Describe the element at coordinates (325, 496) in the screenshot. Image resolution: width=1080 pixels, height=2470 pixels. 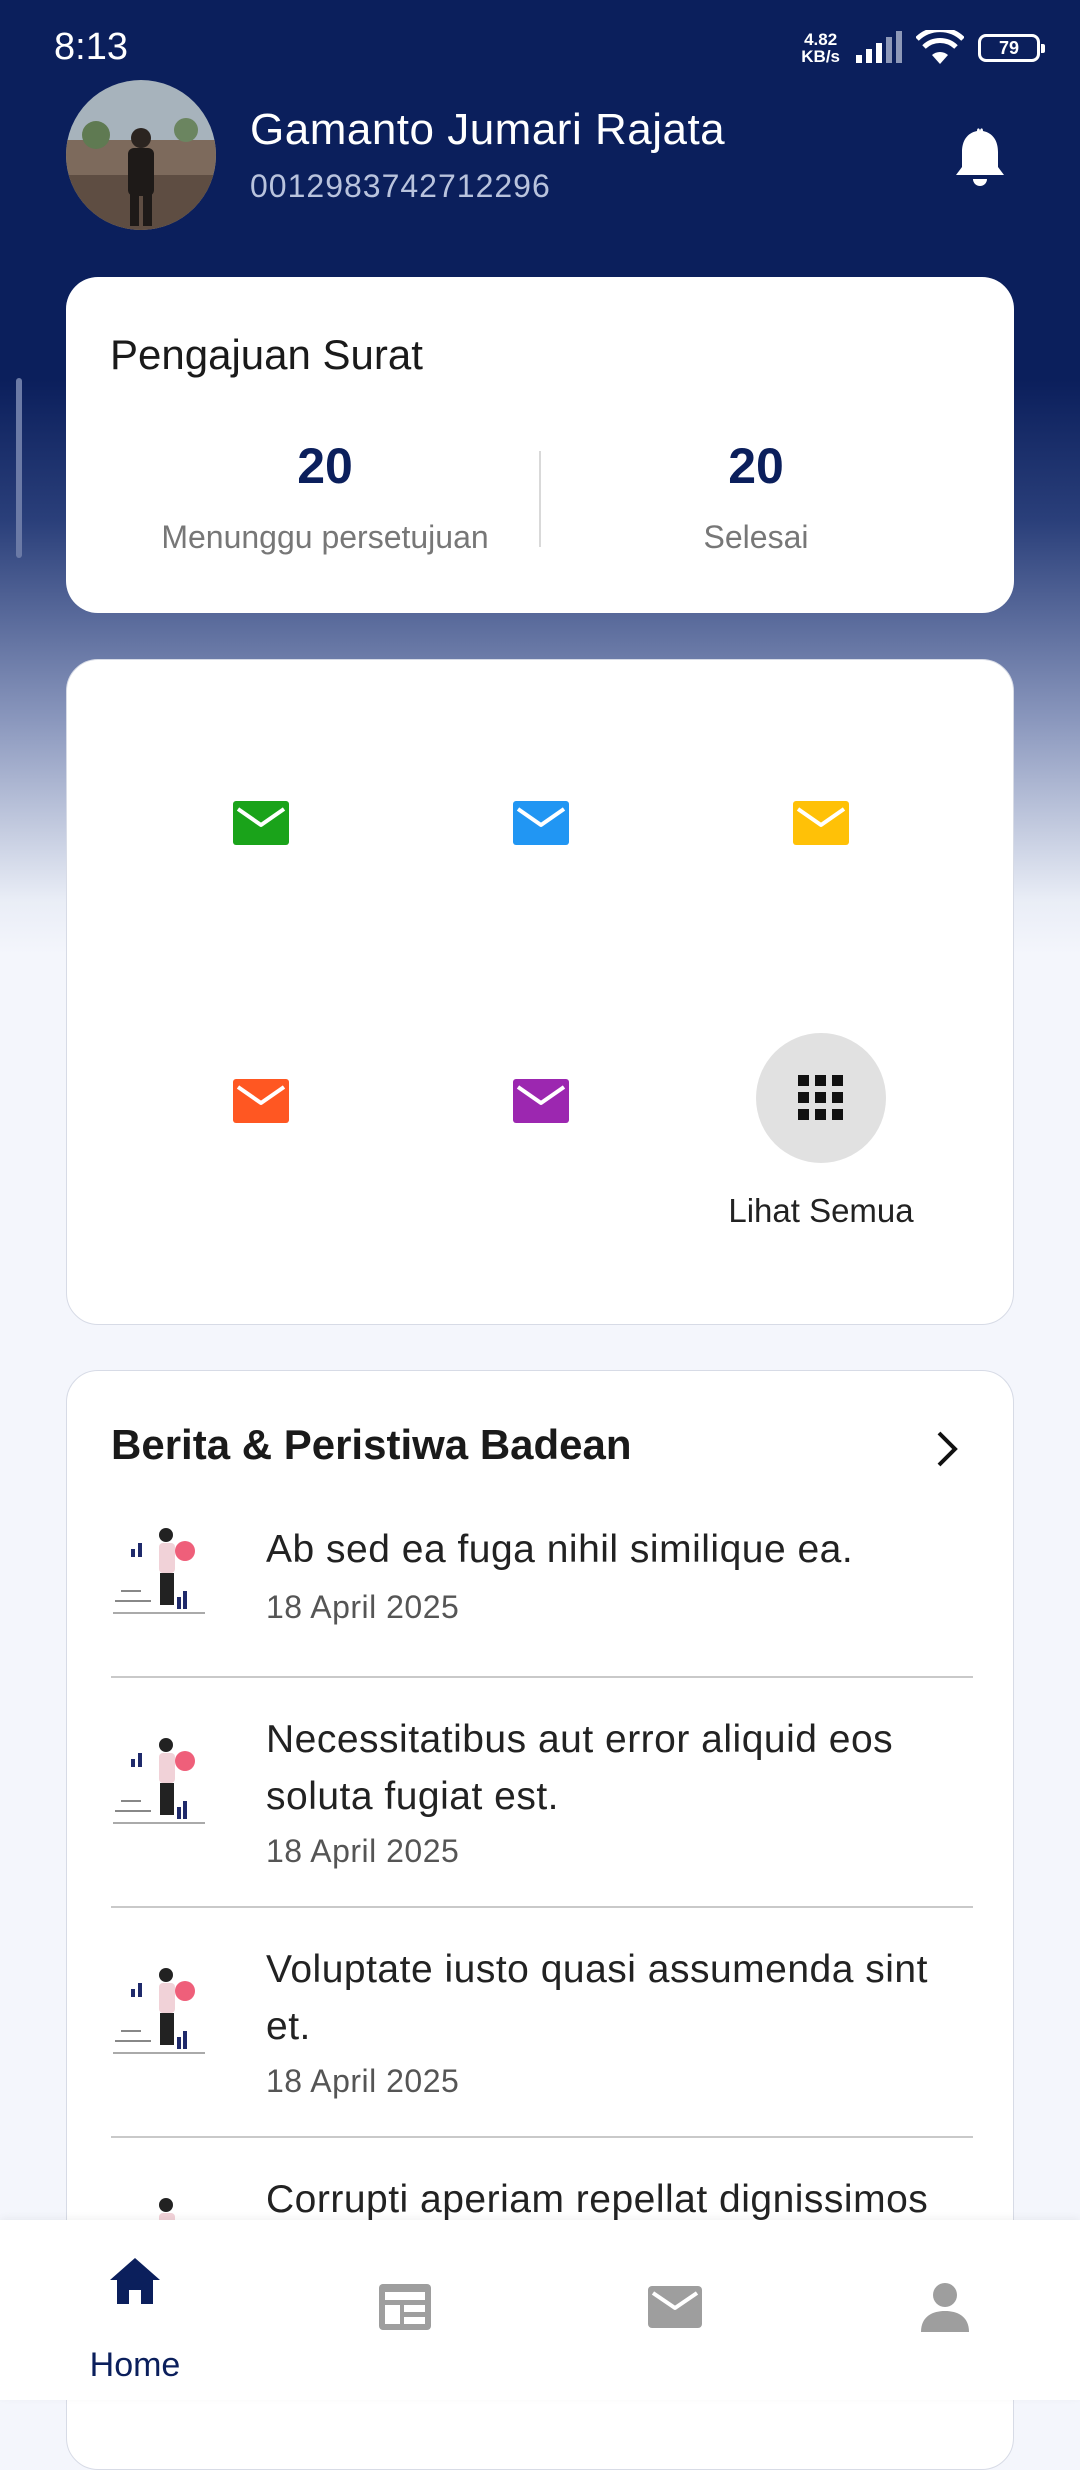
I see `stat-pending: 20 Menunggu persetujuan` at that location.